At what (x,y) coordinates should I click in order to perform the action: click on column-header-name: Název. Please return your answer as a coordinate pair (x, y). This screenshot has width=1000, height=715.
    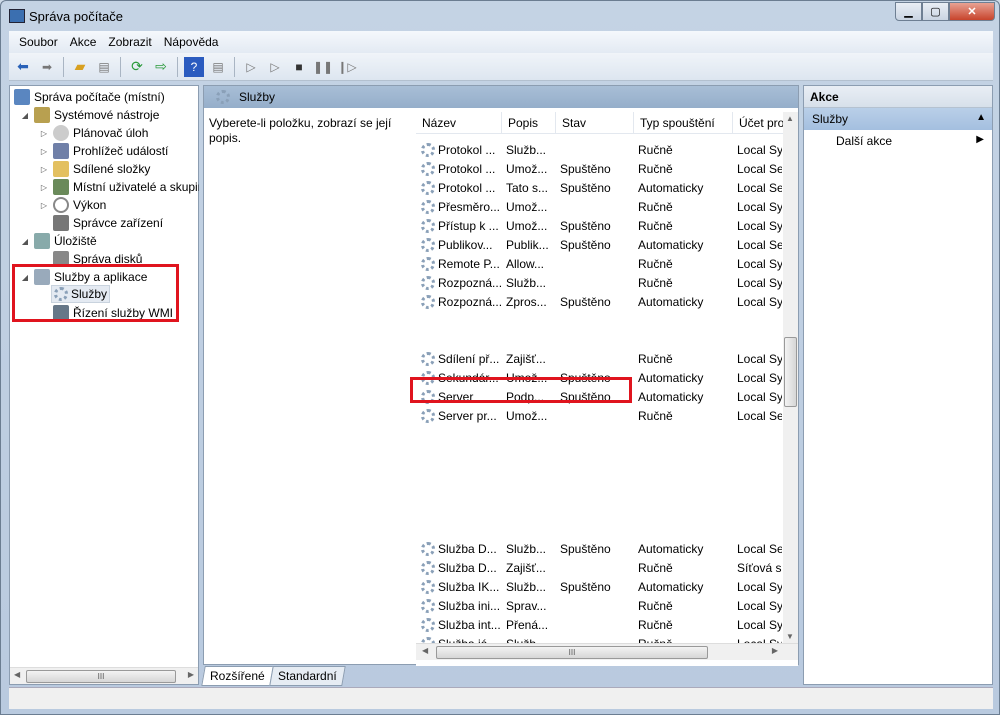
    Looking at the image, I should click on (459, 122).